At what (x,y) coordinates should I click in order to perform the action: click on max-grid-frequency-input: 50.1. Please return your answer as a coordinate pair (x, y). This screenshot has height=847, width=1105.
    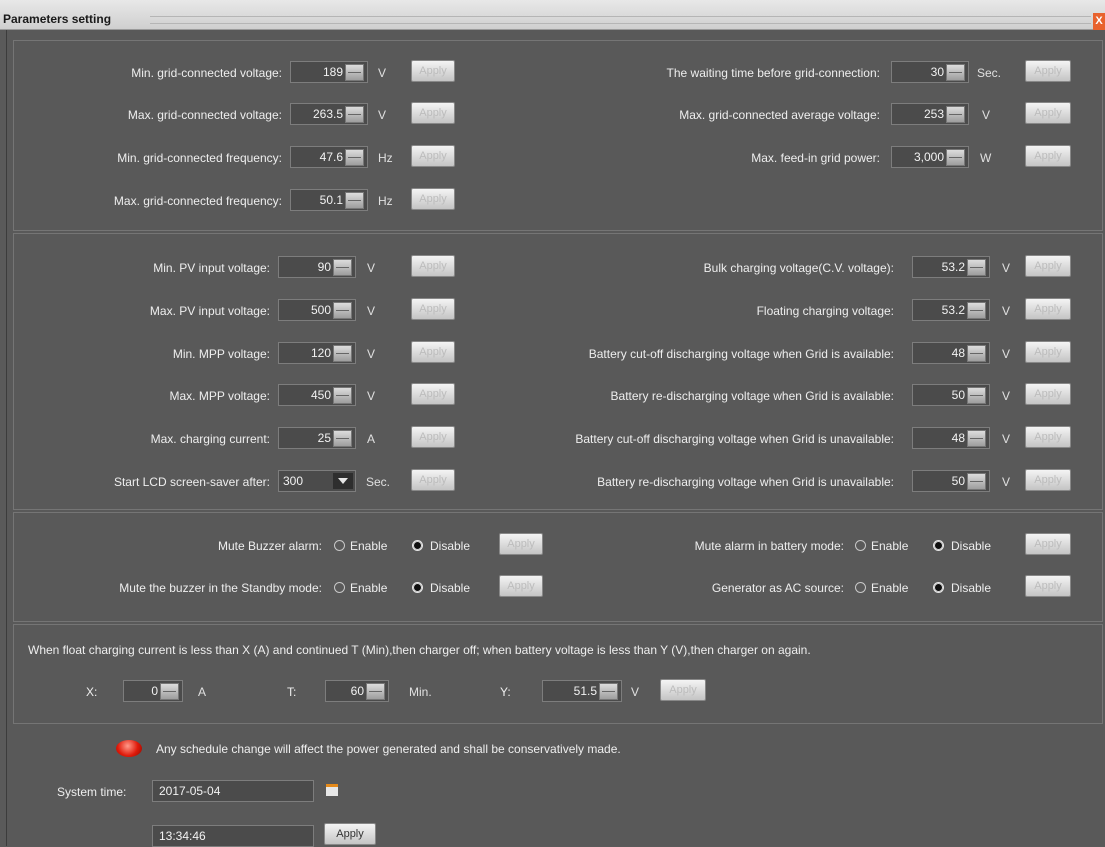
    Looking at the image, I should click on (329, 200).